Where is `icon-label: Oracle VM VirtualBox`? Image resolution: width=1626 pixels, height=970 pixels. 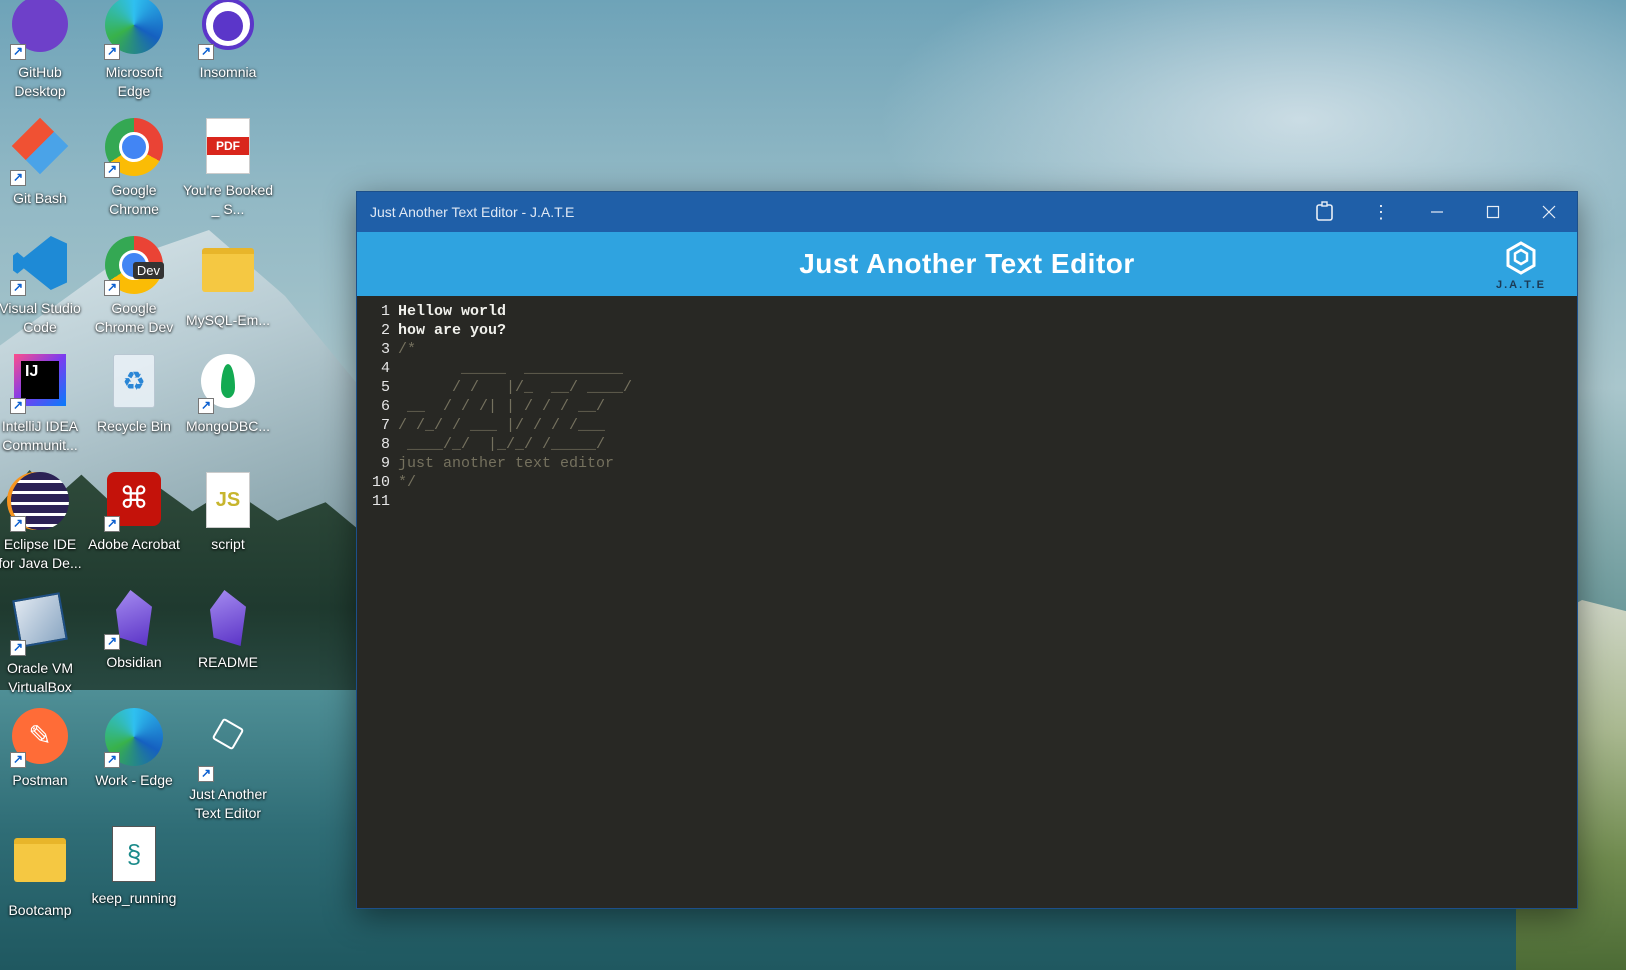 icon-label: Oracle VM VirtualBox is located at coordinates (40, 677).